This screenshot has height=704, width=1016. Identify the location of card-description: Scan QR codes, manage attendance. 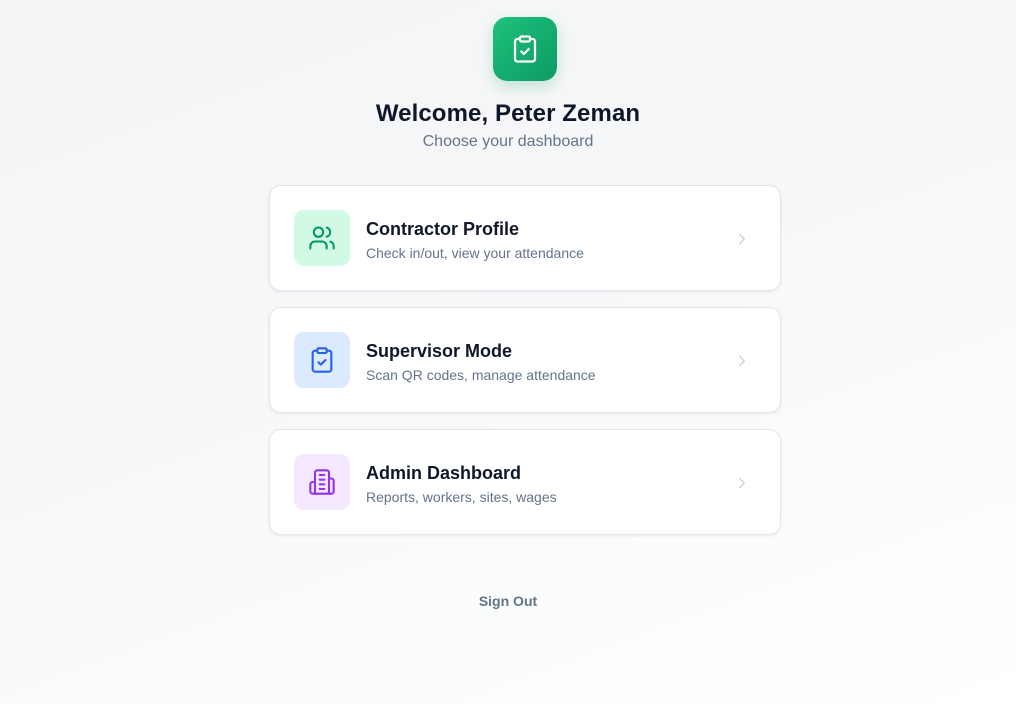
(481, 375).